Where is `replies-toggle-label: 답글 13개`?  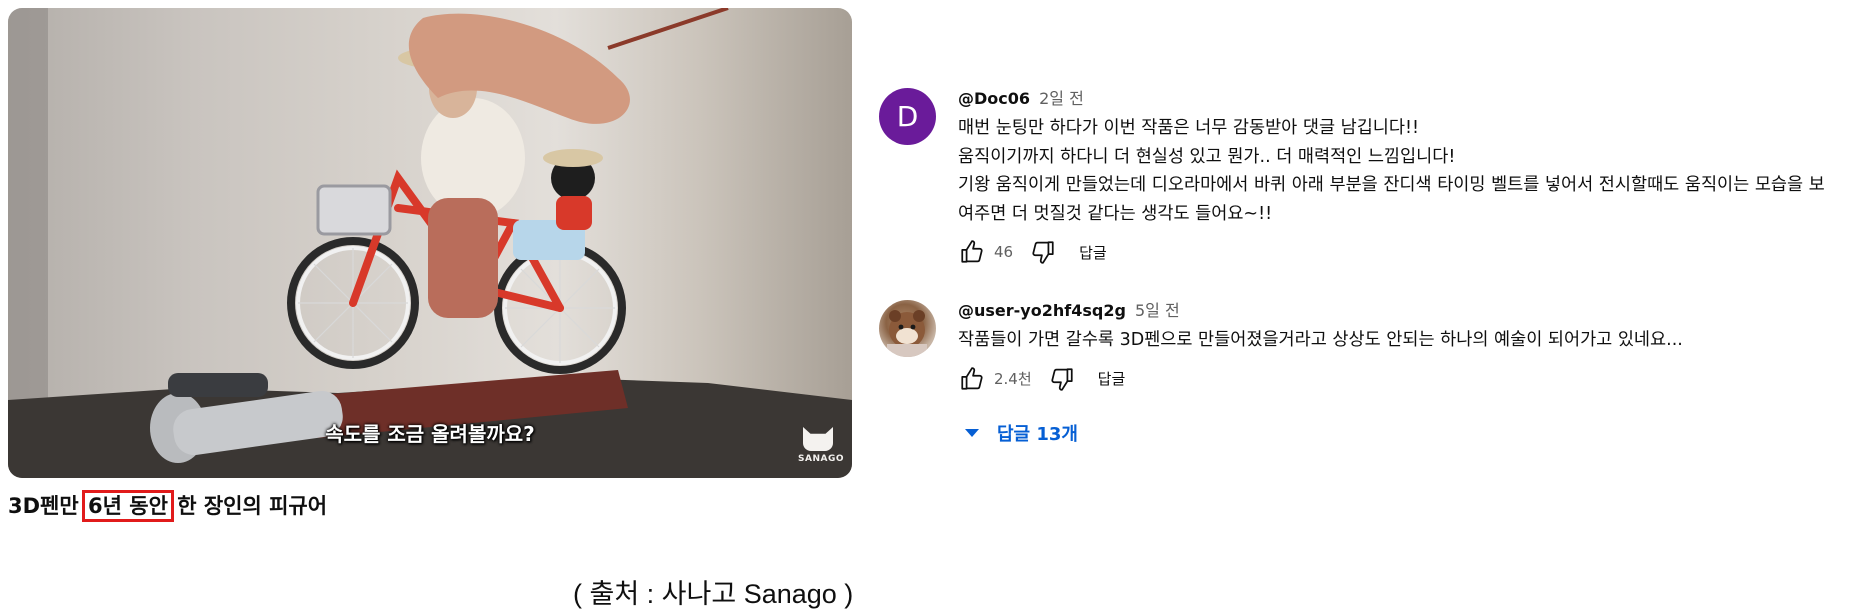 replies-toggle-label: 답글 13개 is located at coordinates (1037, 434).